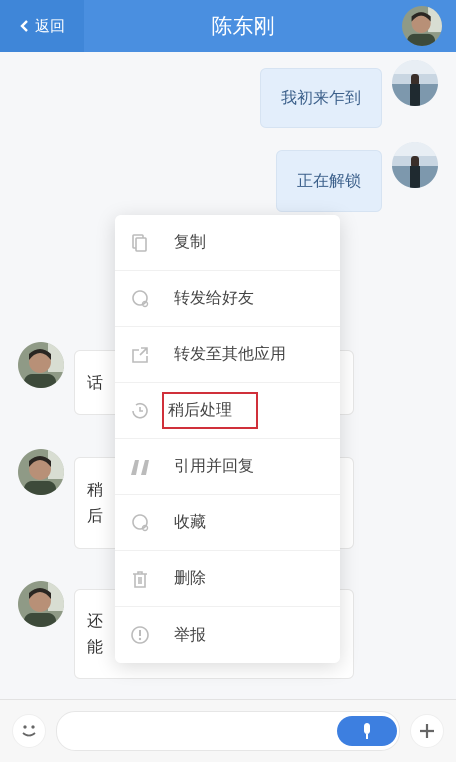  I want to click on menu-item: 引用并回复, so click(227, 467).